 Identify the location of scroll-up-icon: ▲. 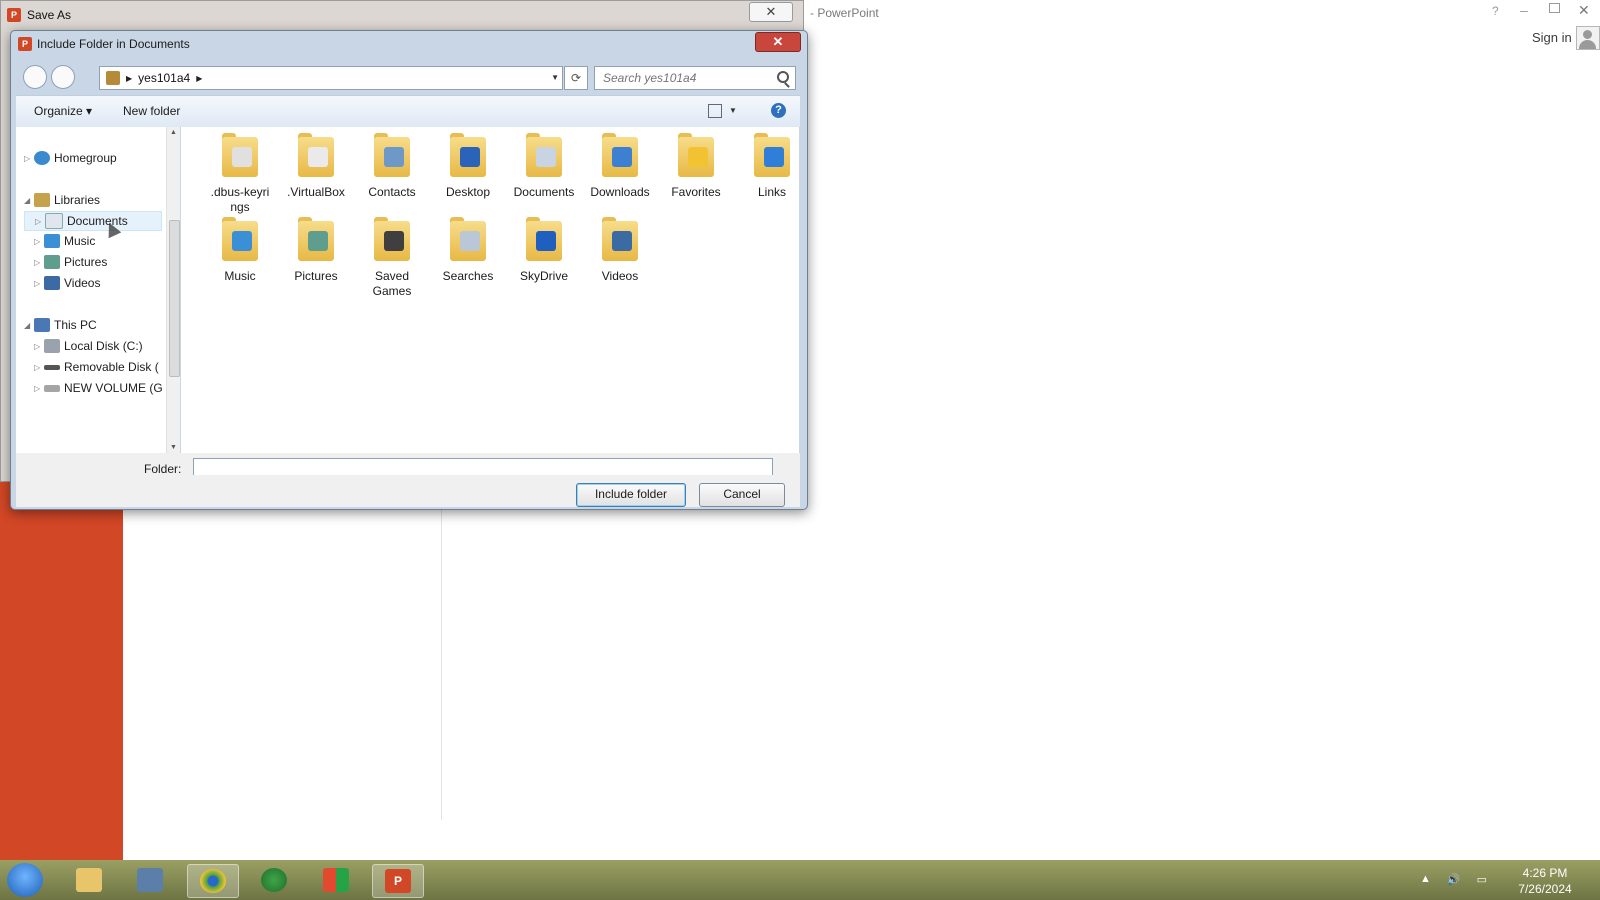
(173, 132).